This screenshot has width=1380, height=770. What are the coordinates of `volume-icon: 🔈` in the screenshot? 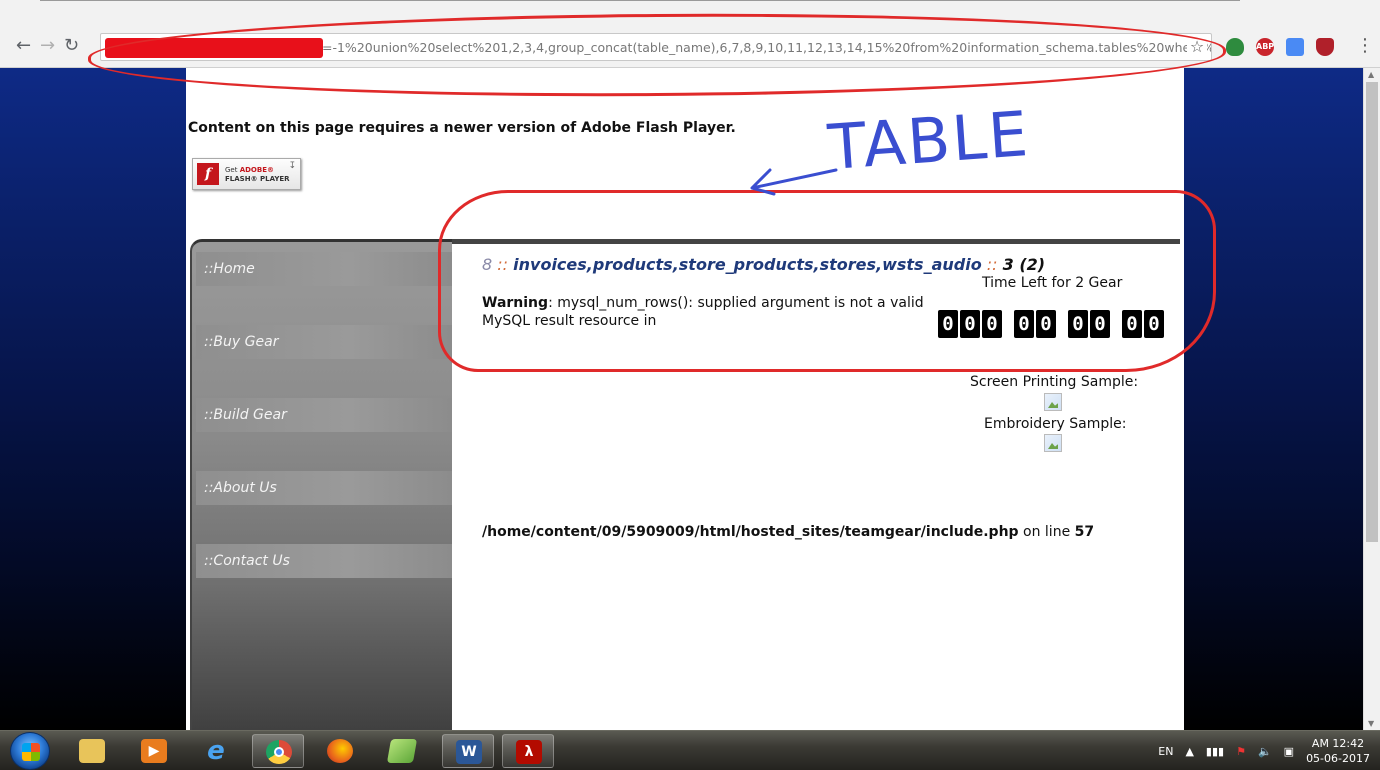 It's located at (1265, 751).